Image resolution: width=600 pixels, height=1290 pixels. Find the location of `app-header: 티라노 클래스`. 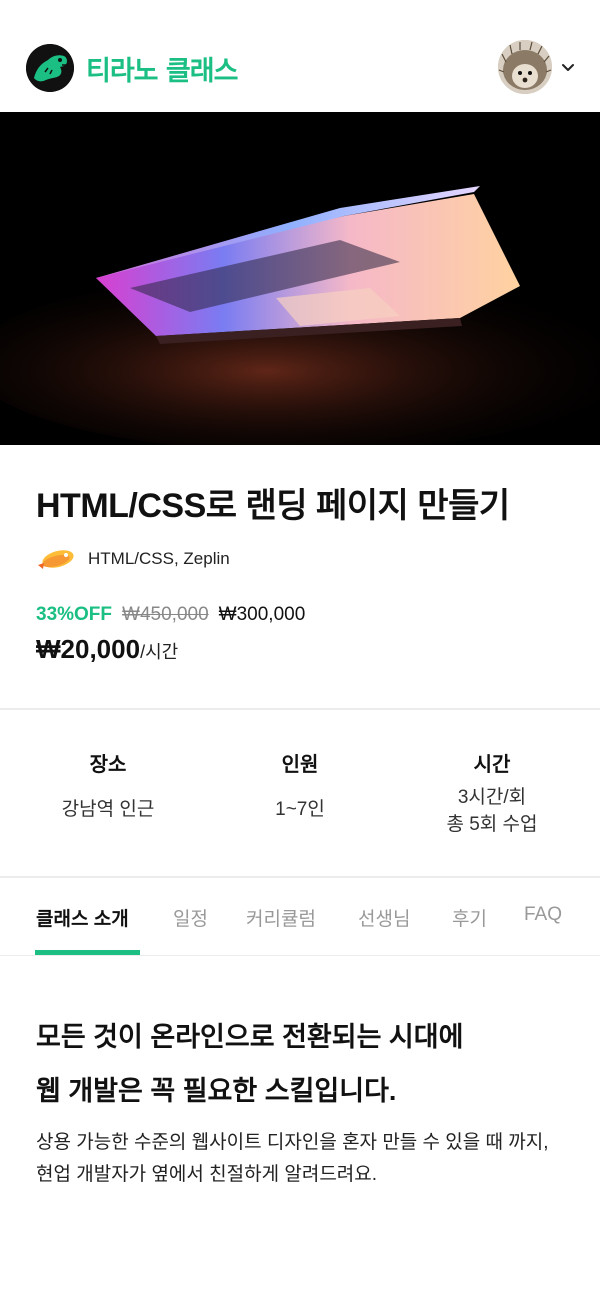

app-header: 티라노 클래스 is located at coordinates (300, 56).